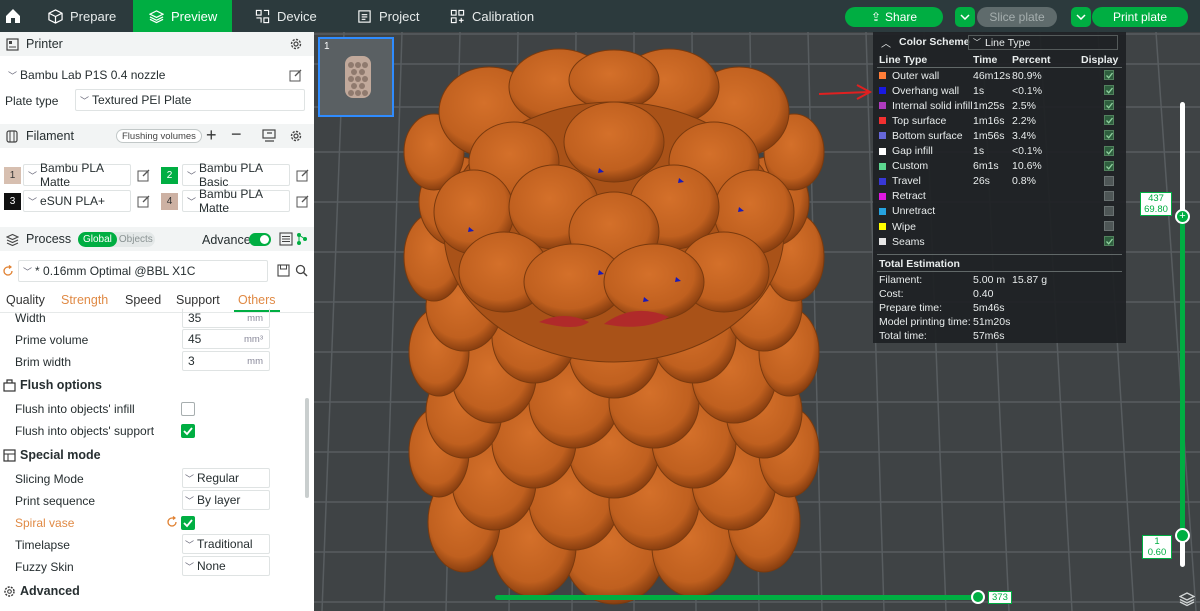 This screenshot has width=1200, height=611. Describe the element at coordinates (737, 597) in the screenshot. I see `move-slider-track` at that location.